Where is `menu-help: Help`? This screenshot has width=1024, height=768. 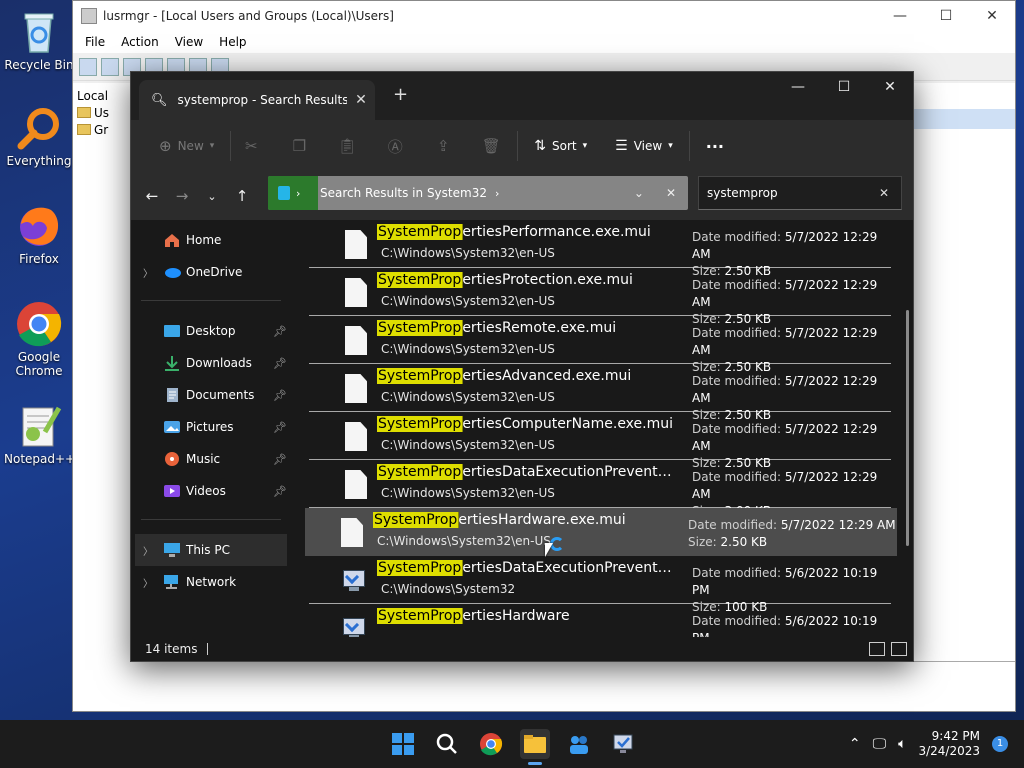
menu-help: Help is located at coordinates (232, 42).